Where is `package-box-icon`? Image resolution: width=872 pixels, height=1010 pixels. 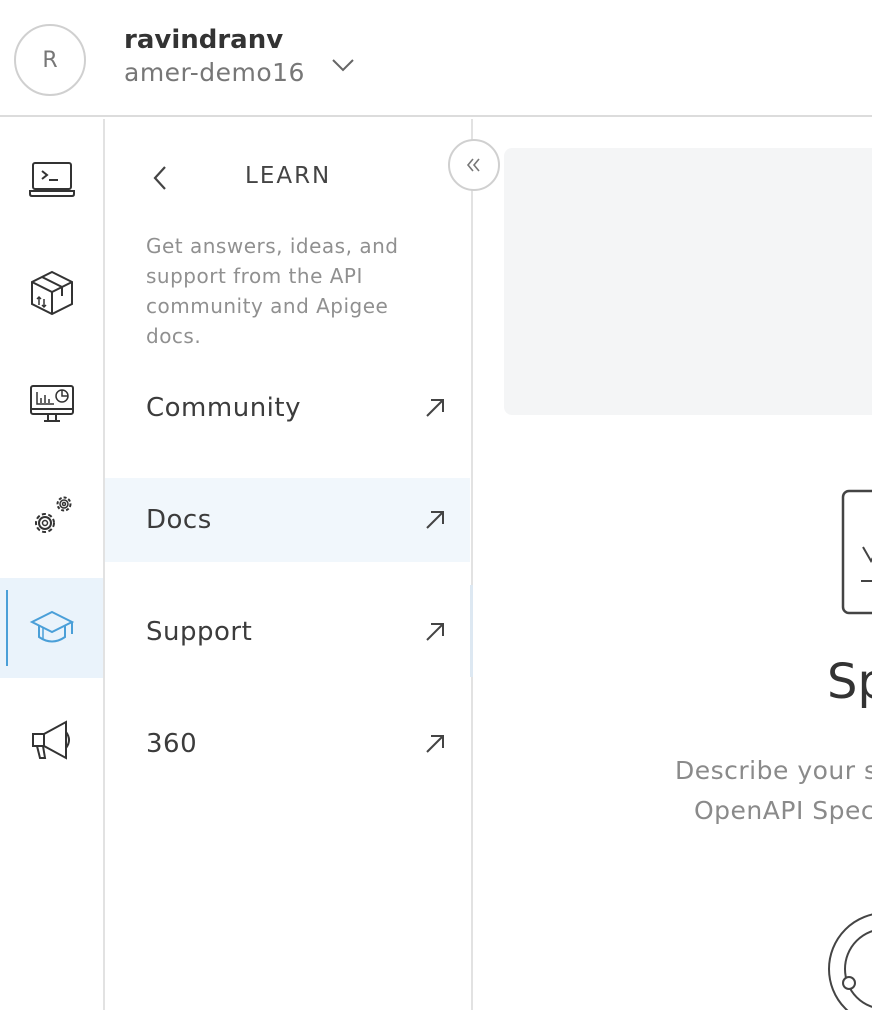
package-box-icon is located at coordinates (51, 293).